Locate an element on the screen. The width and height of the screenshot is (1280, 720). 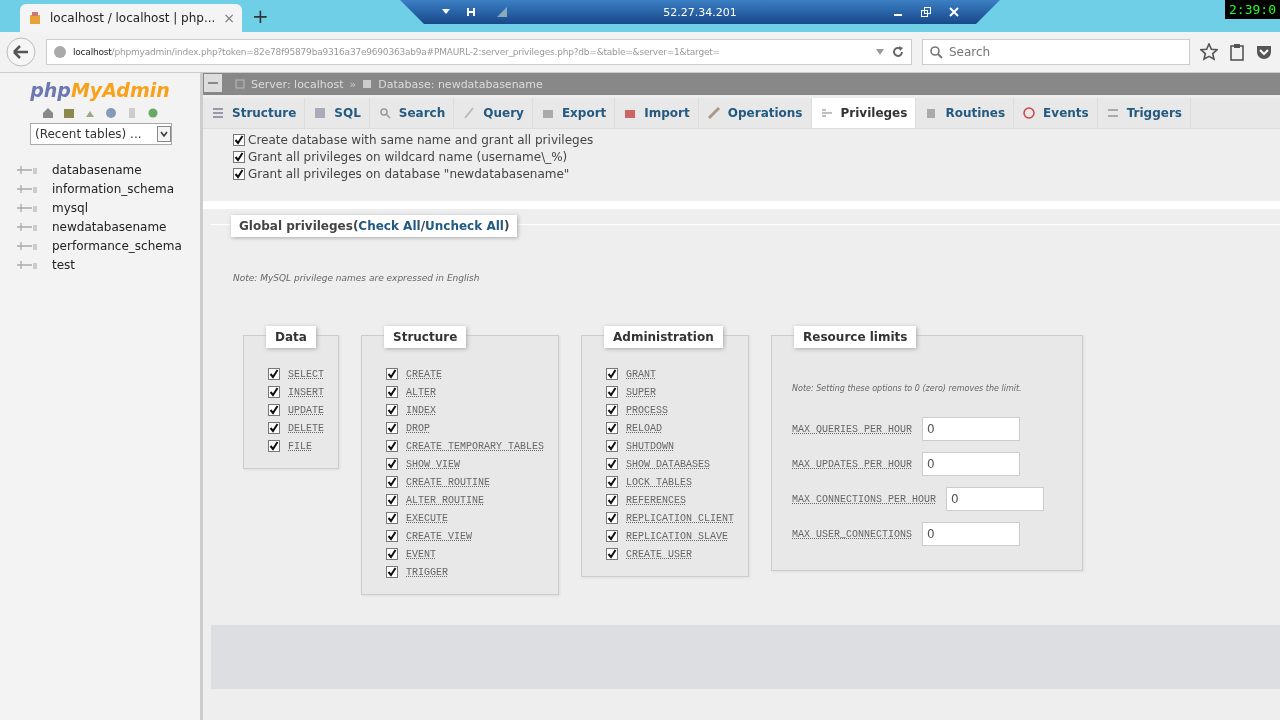
group-legend: Data is located at coordinates (291, 337).